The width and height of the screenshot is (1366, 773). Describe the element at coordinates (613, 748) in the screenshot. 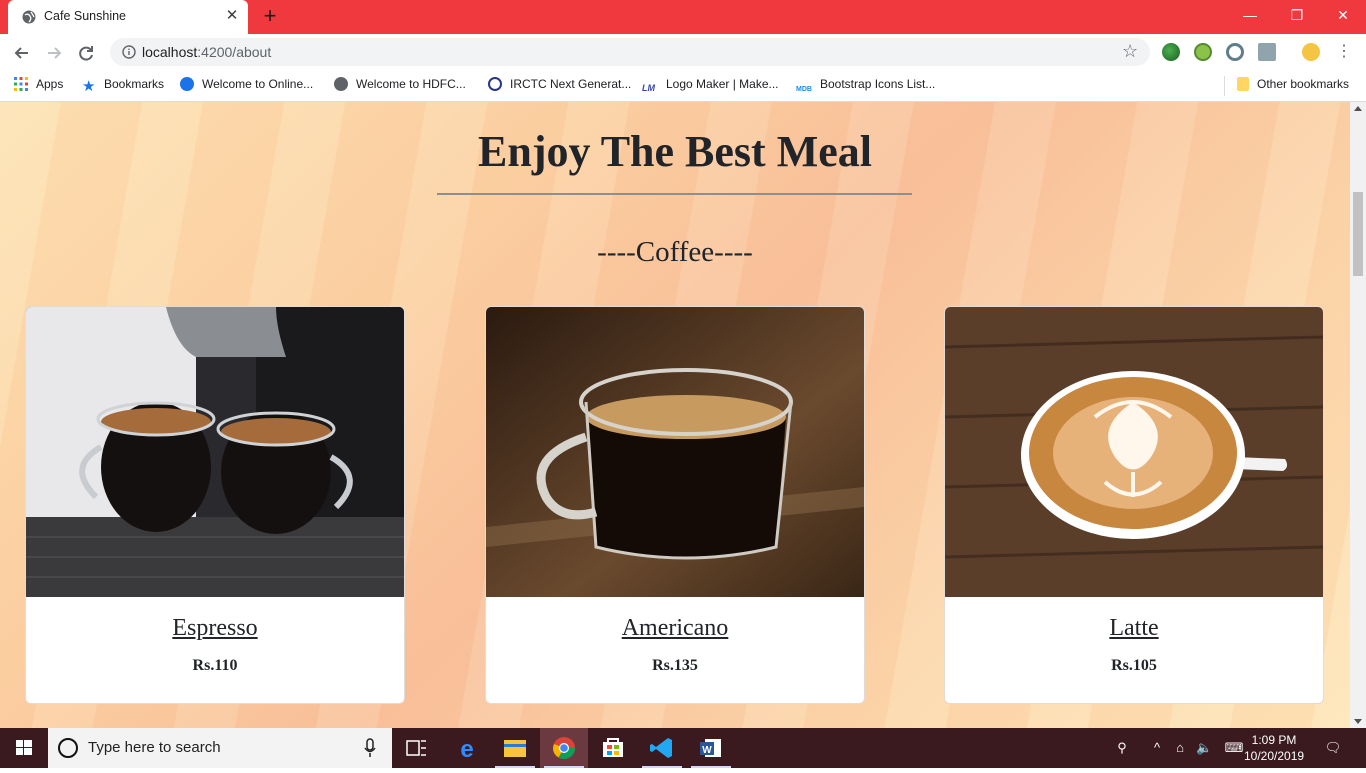

I see `store-icon` at that location.